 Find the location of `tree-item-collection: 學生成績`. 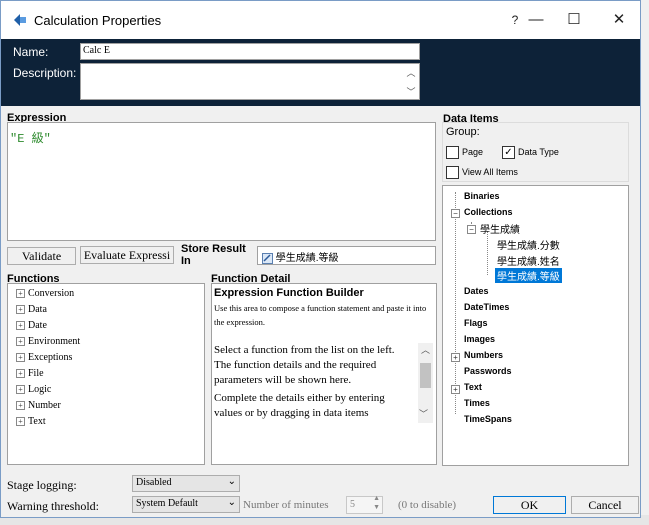

tree-item-collection: 學生成績 is located at coordinates (500, 228).